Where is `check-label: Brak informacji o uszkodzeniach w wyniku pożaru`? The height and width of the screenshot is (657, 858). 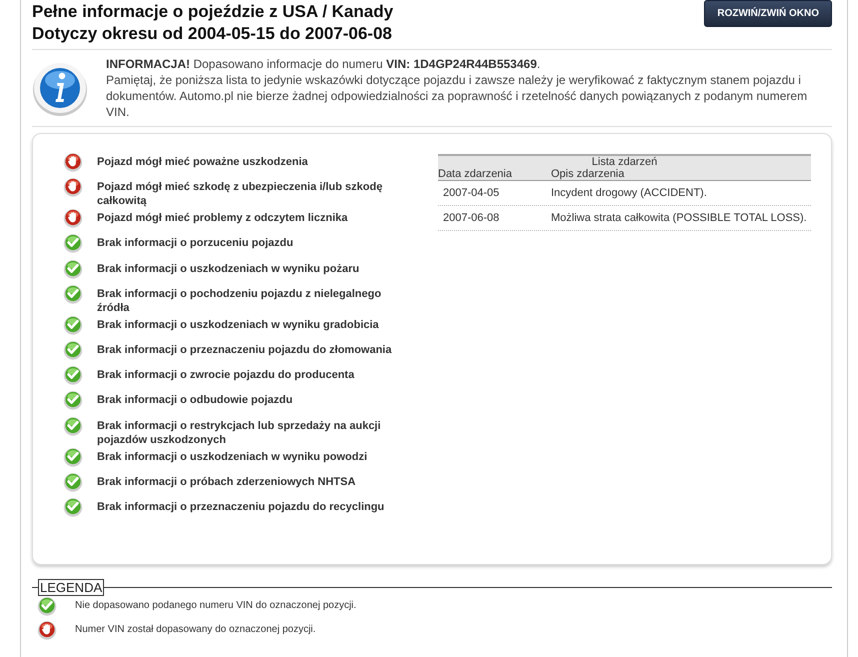 check-label: Brak informacji o uszkodzeniach w wyniku pożaru is located at coordinates (228, 269).